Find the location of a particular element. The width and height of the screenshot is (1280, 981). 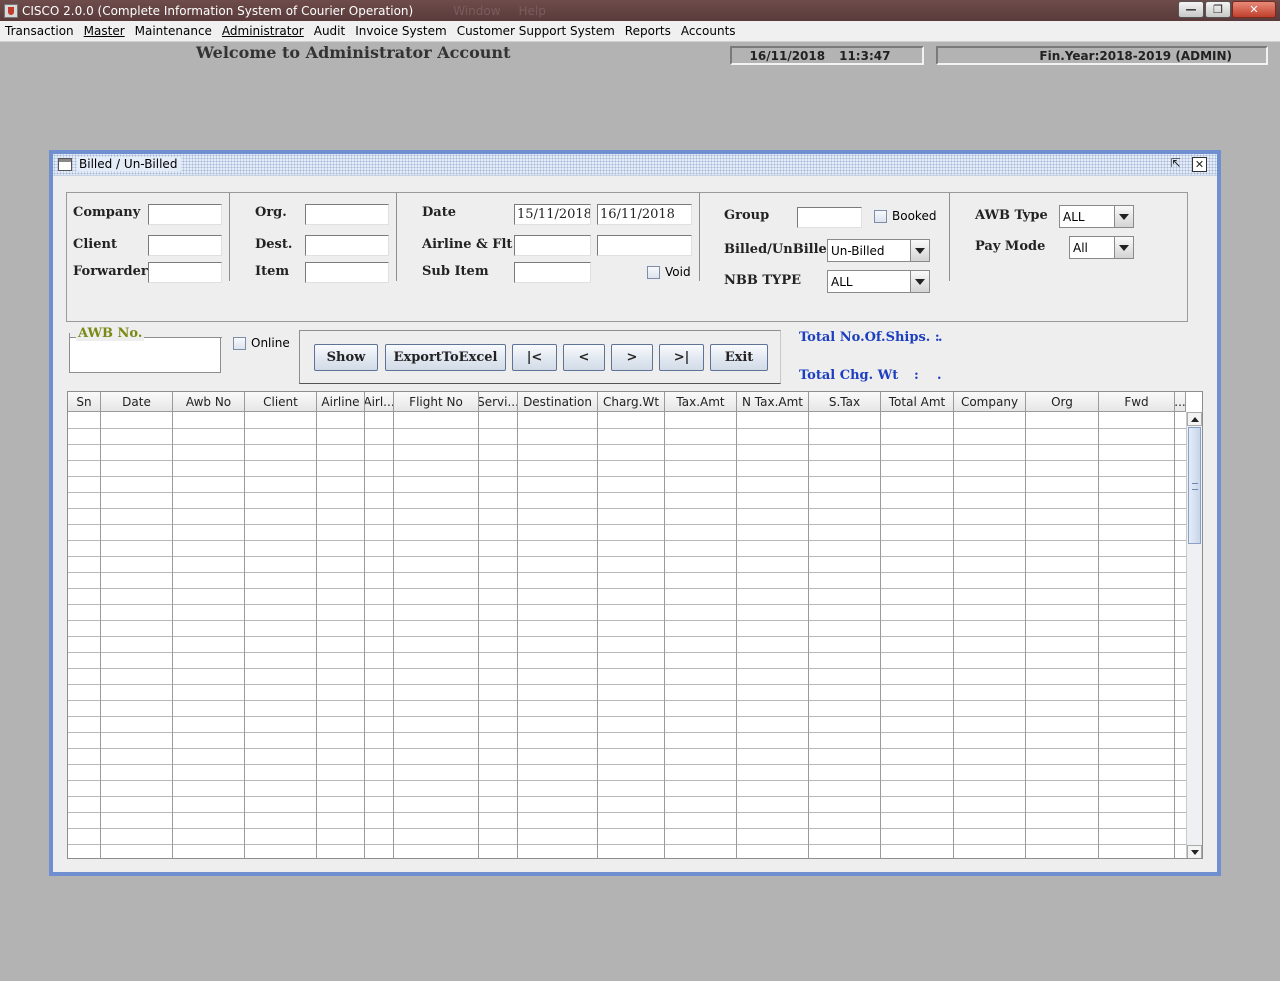

column-header: Sn is located at coordinates (84, 402).